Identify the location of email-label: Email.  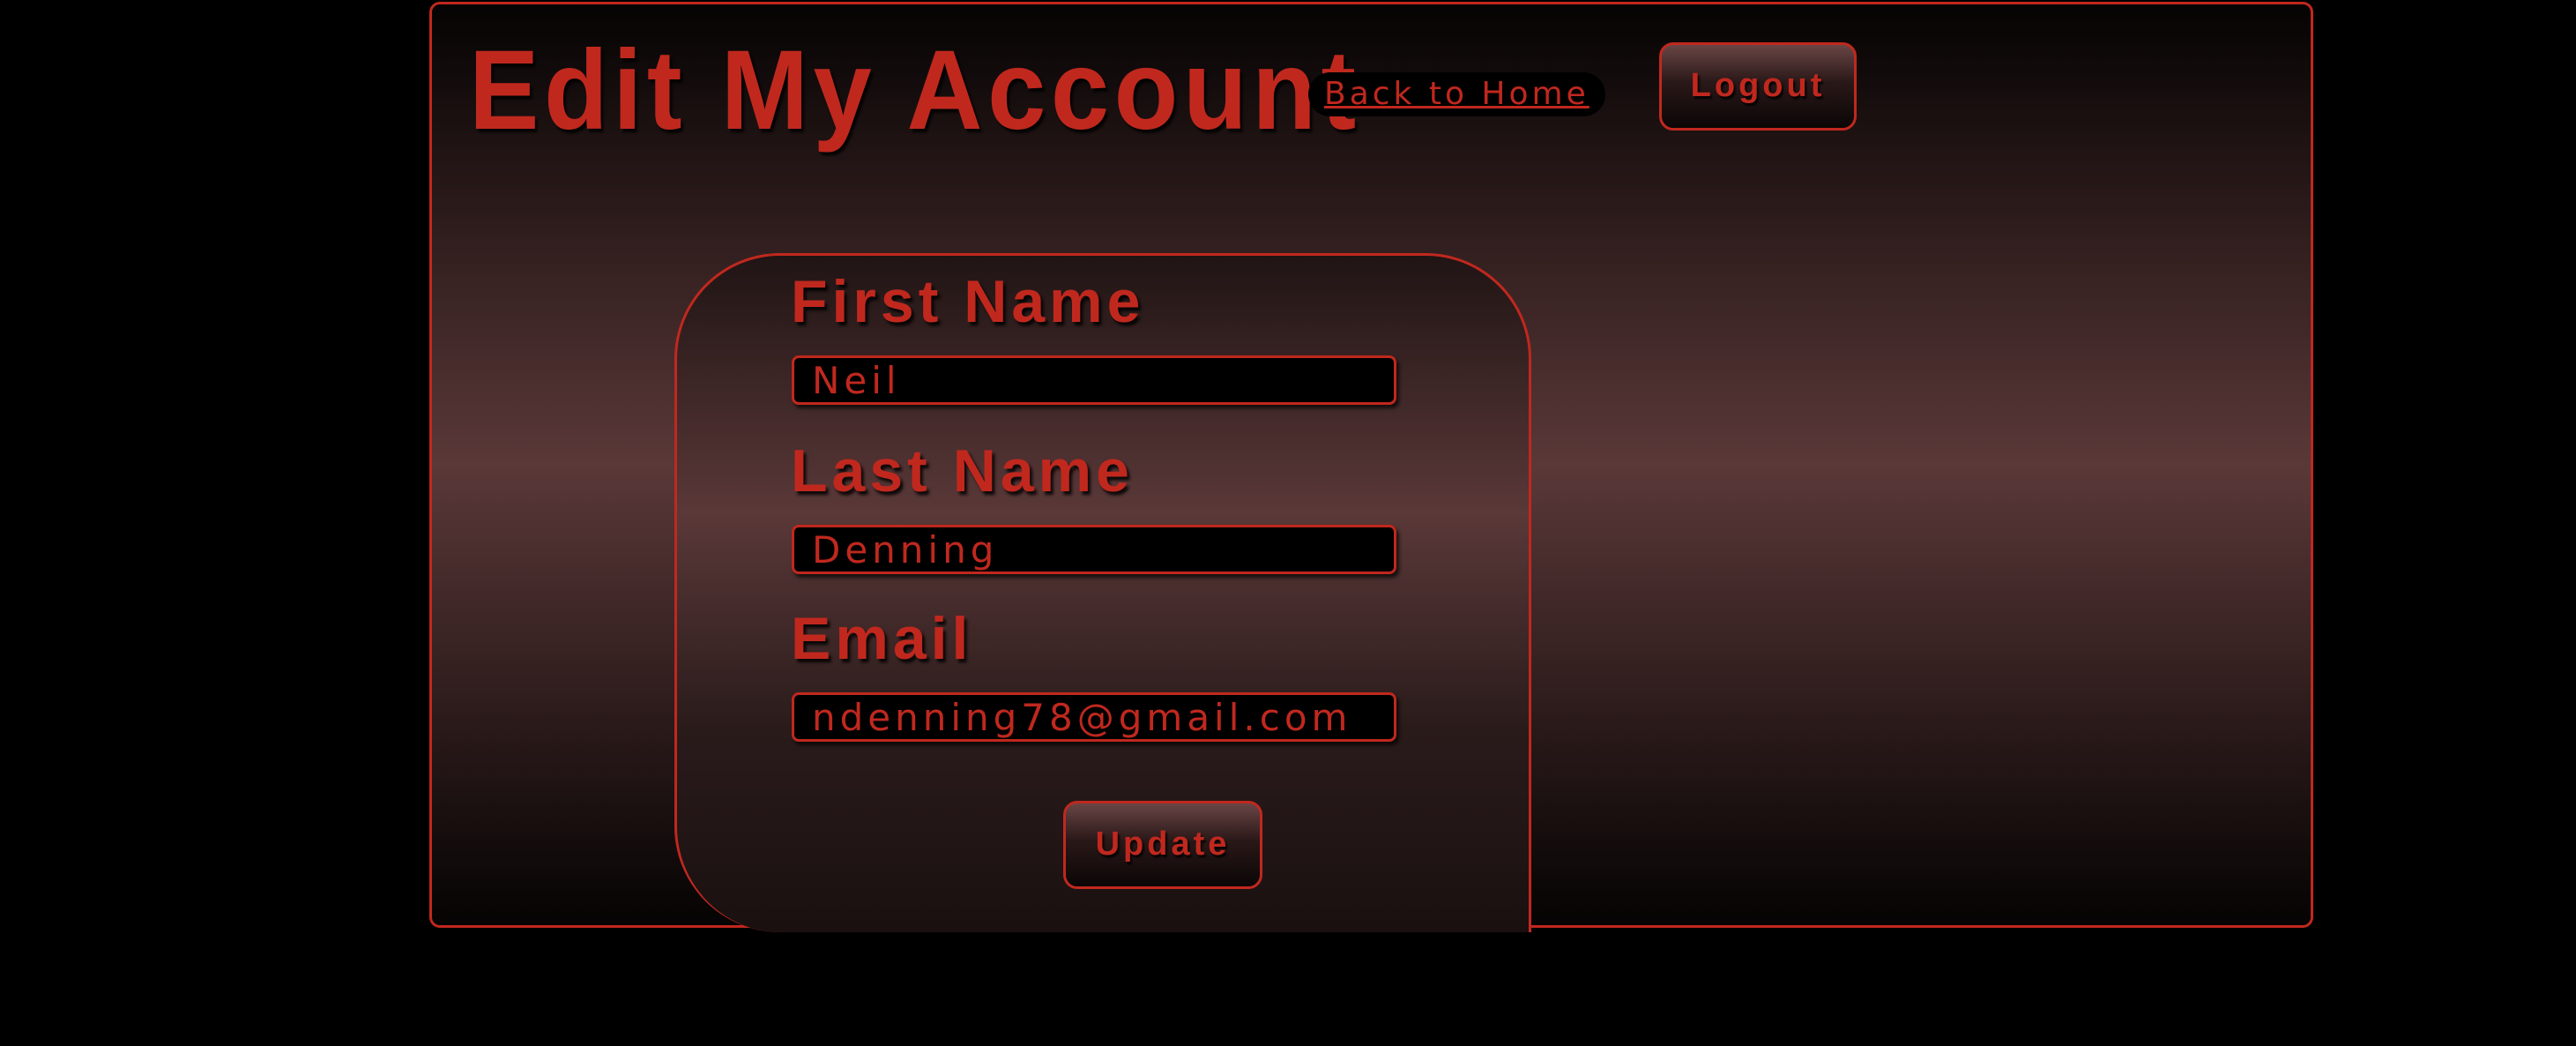
(882, 638).